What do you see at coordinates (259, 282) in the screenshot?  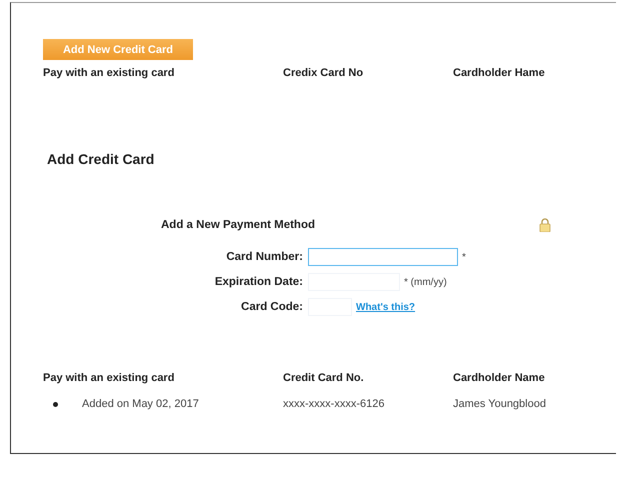 I see `field-label: Expiration Date:` at bounding box center [259, 282].